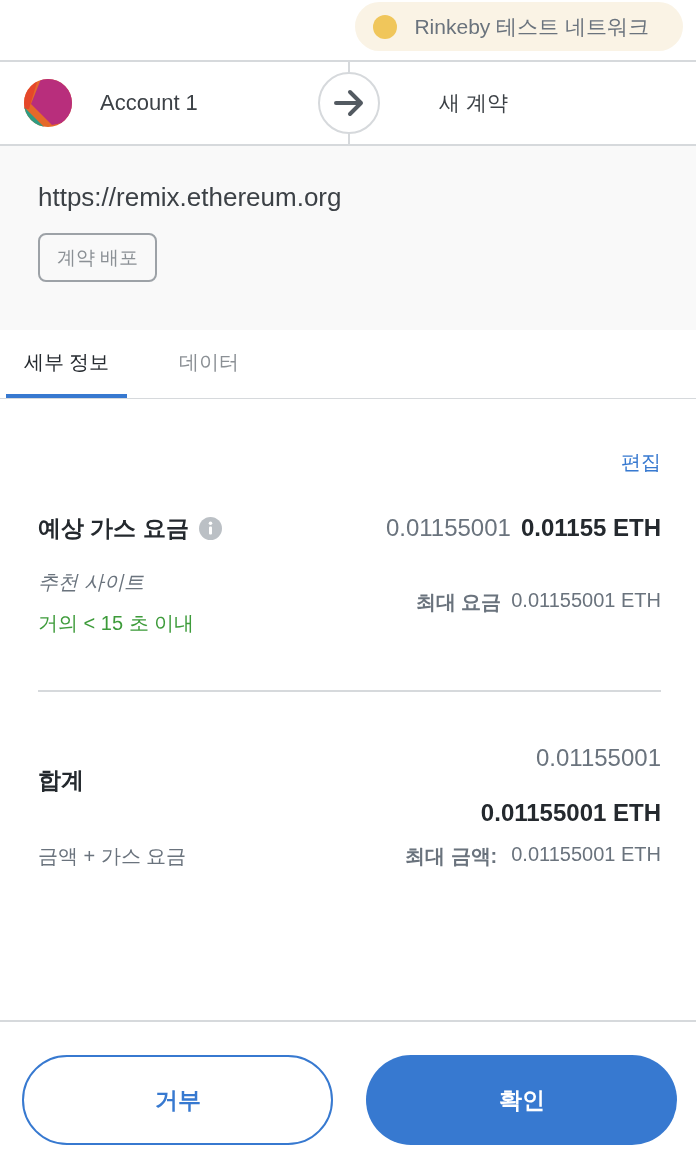 The image size is (696, 1164). I want to click on confirm-button: 확인, so click(521, 1100).